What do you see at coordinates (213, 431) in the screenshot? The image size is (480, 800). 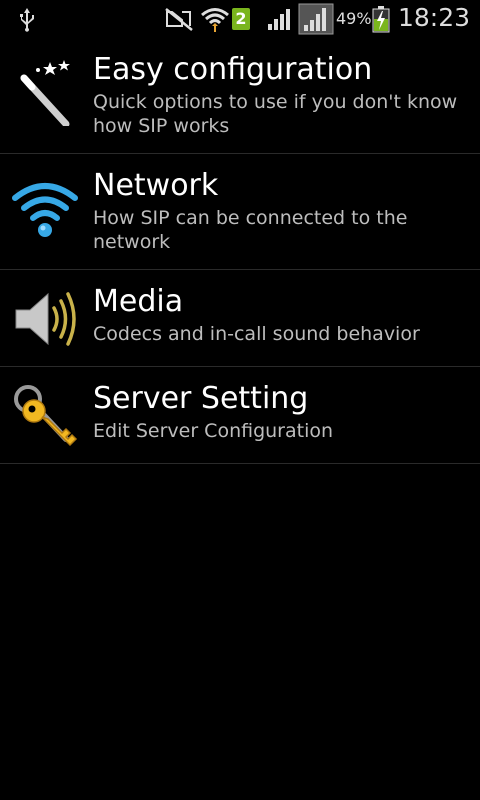 I see `menu-item-subtitle: Edit Server Configuration` at bounding box center [213, 431].